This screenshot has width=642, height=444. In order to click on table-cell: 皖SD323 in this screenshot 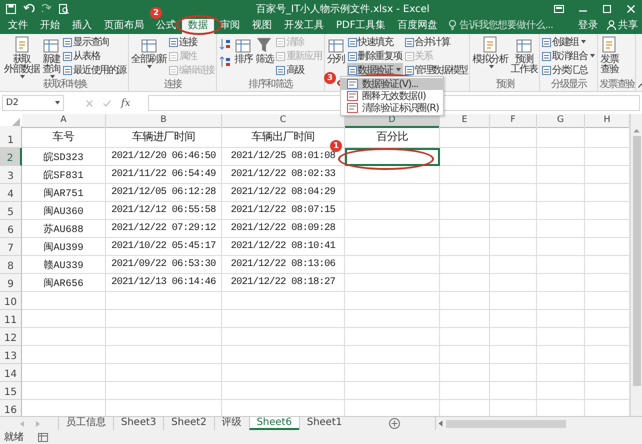, I will do `click(64, 157)`.